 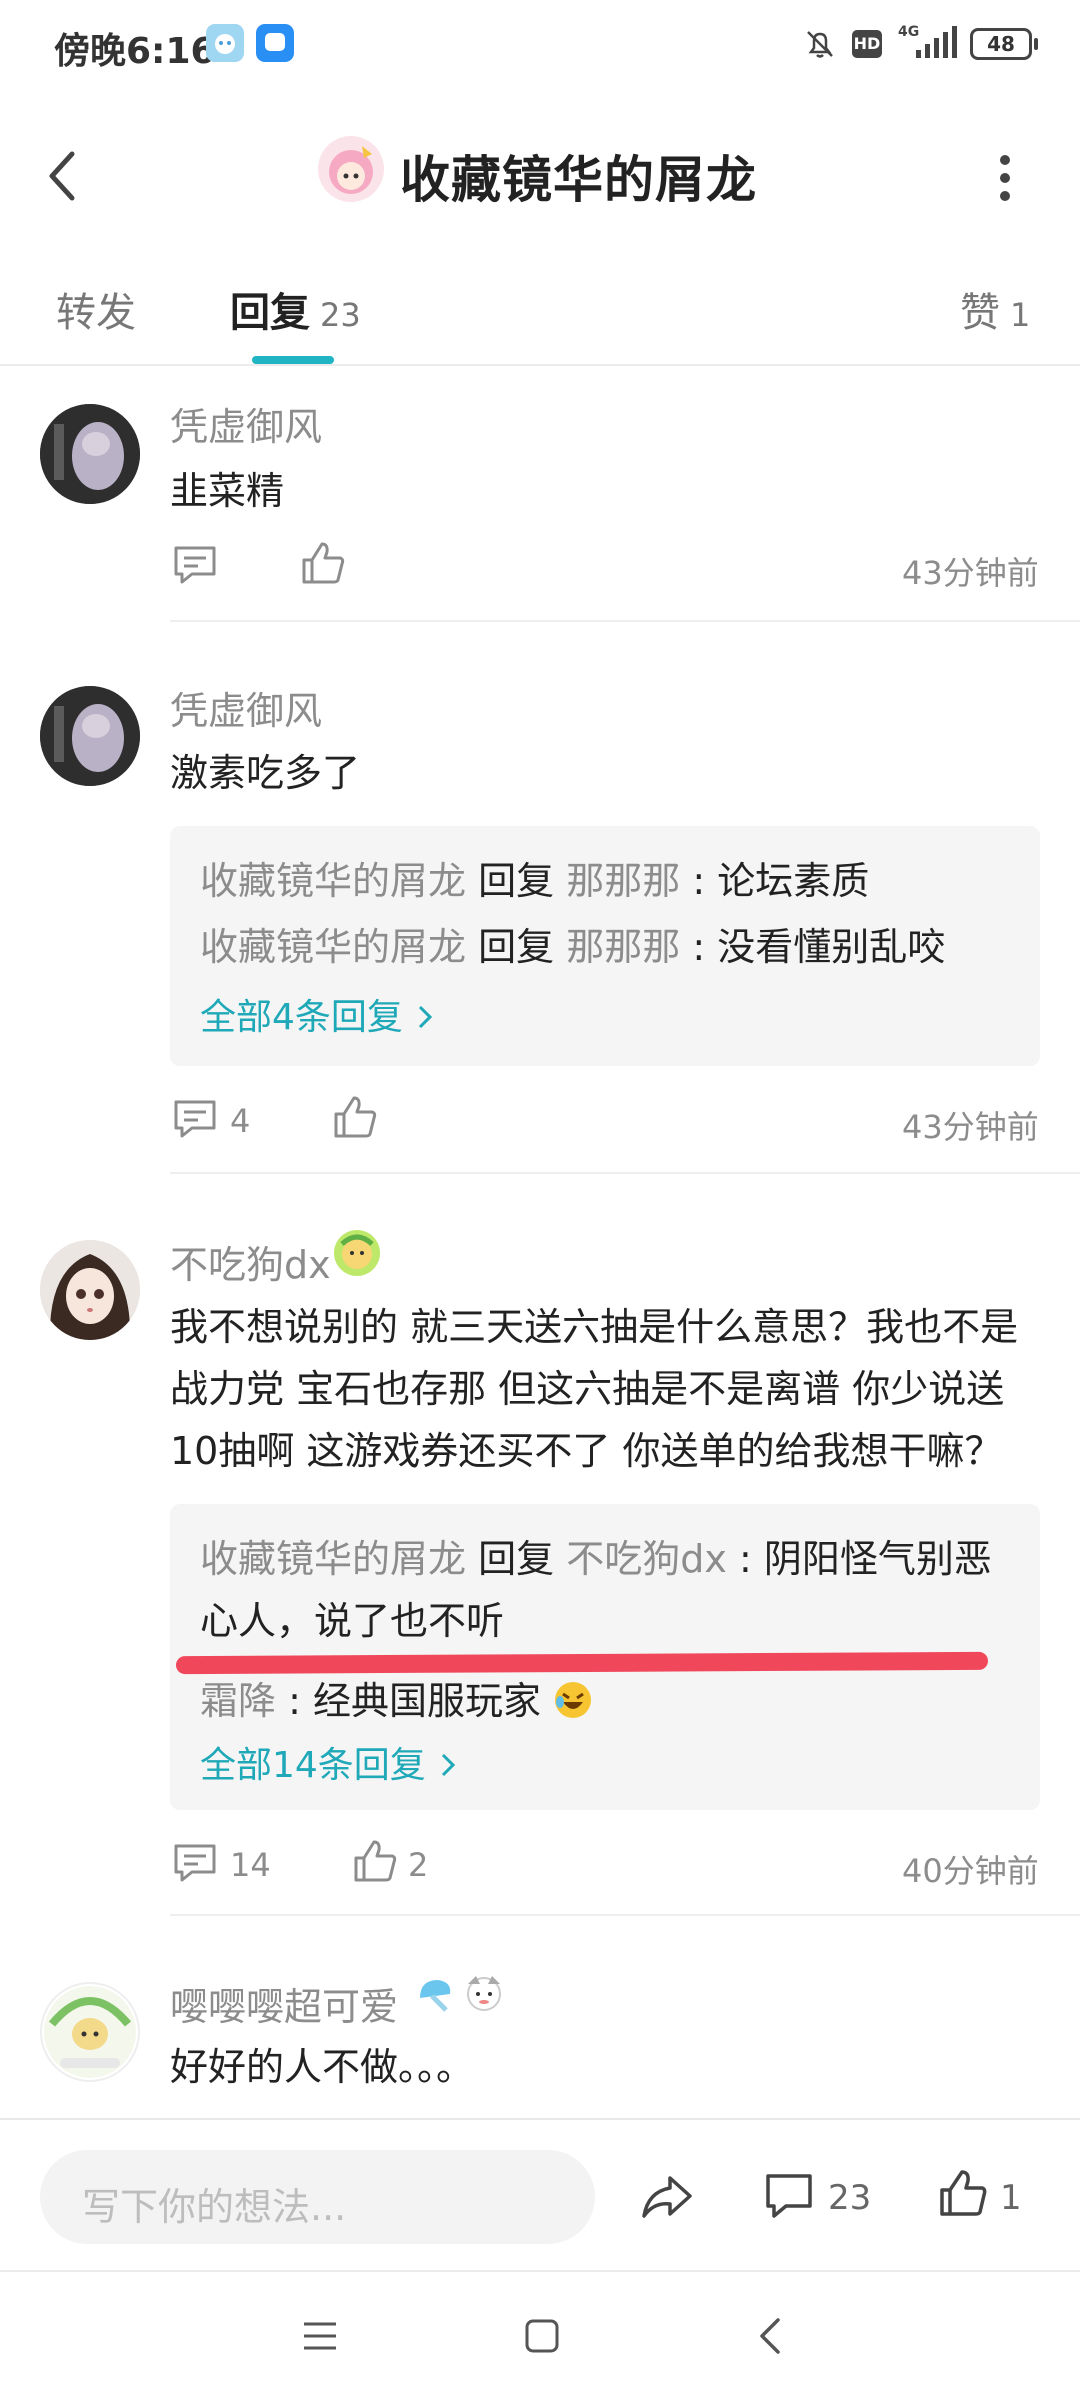 What do you see at coordinates (351, 169) in the screenshot?
I see `author-avatar` at bounding box center [351, 169].